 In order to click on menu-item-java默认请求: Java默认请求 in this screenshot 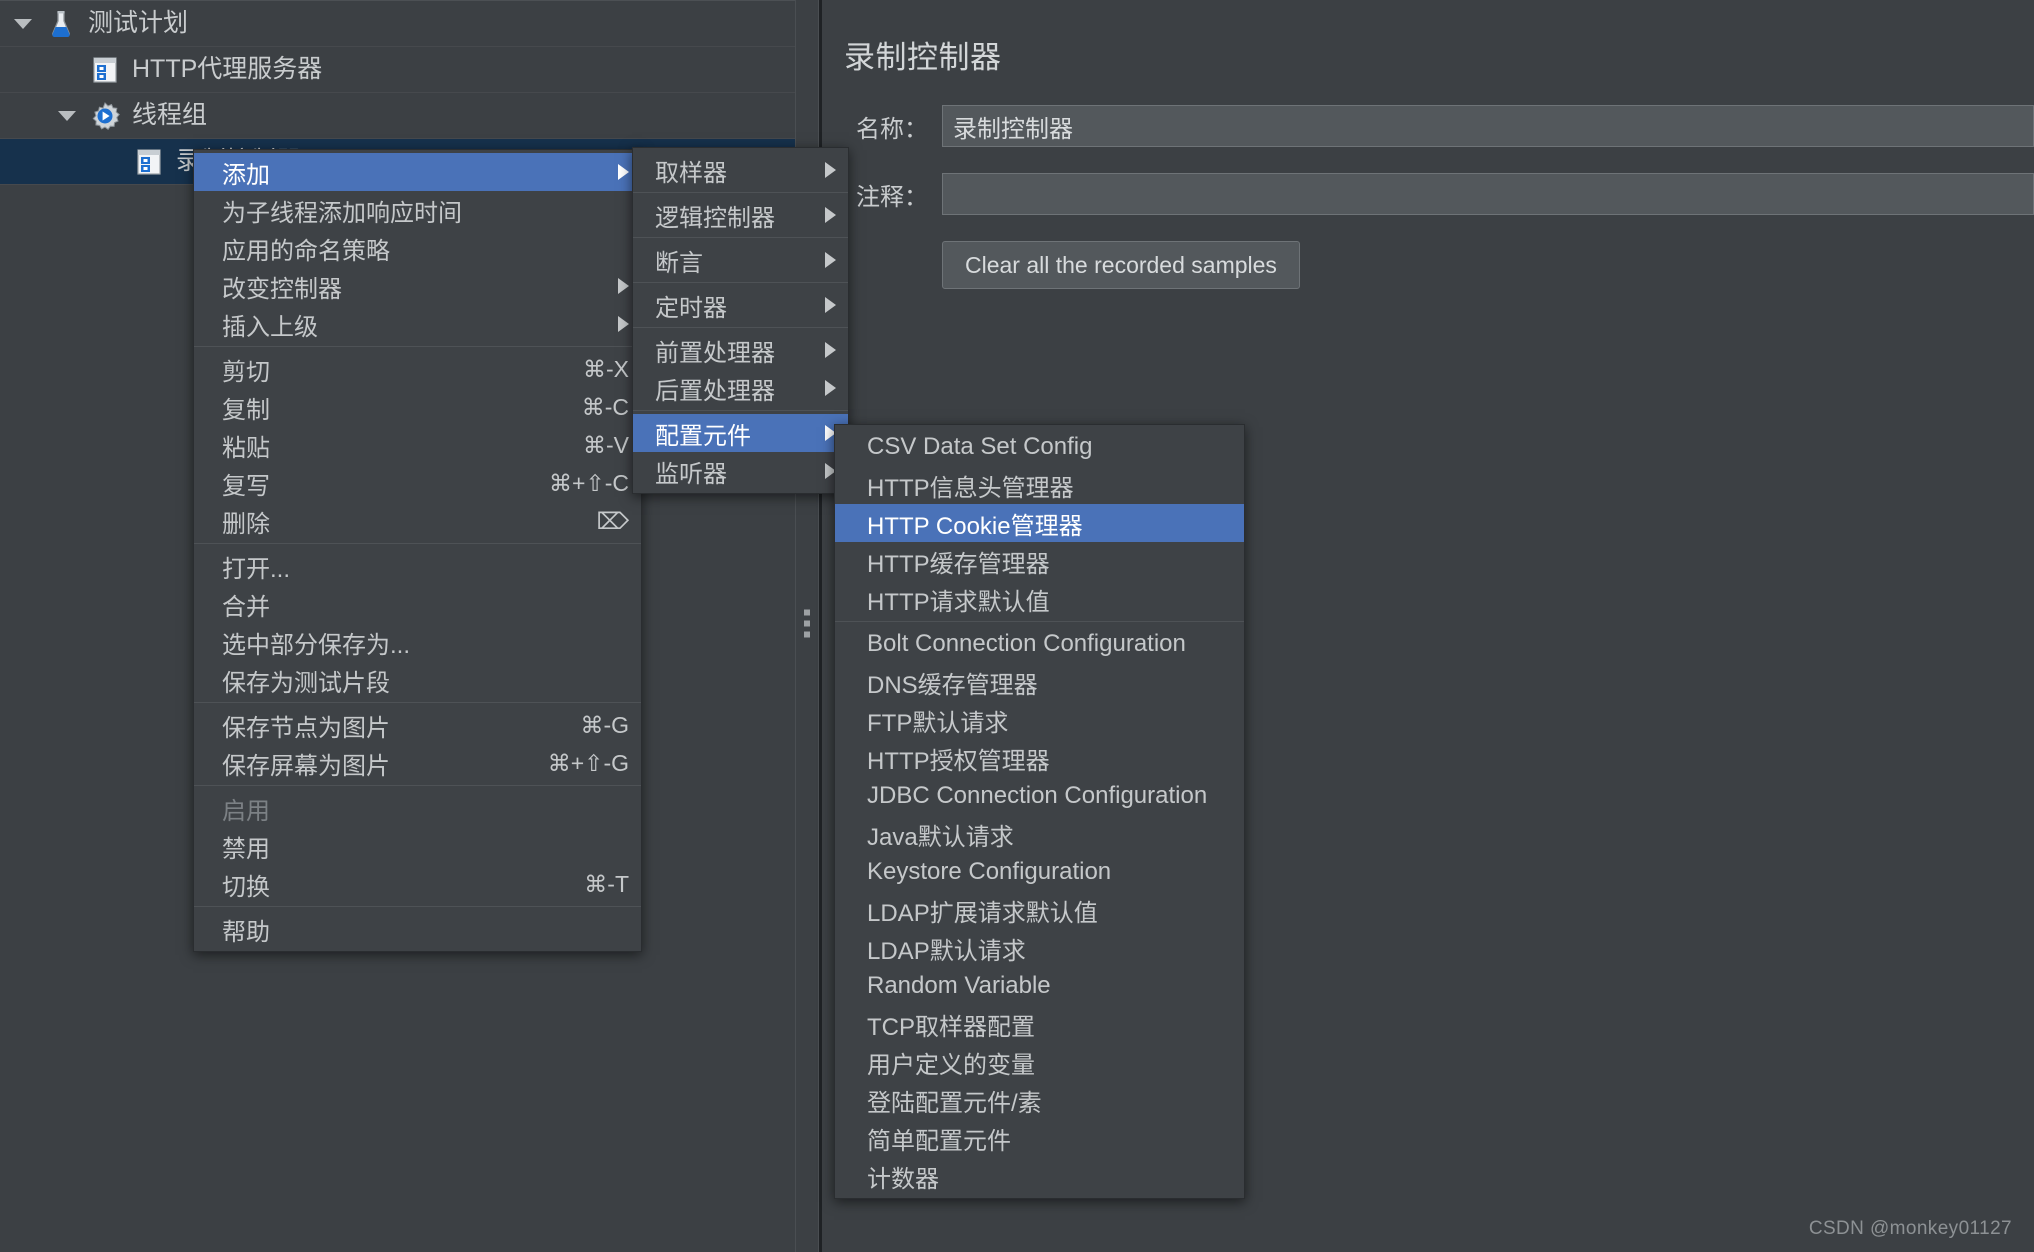, I will do `click(1039, 834)`.